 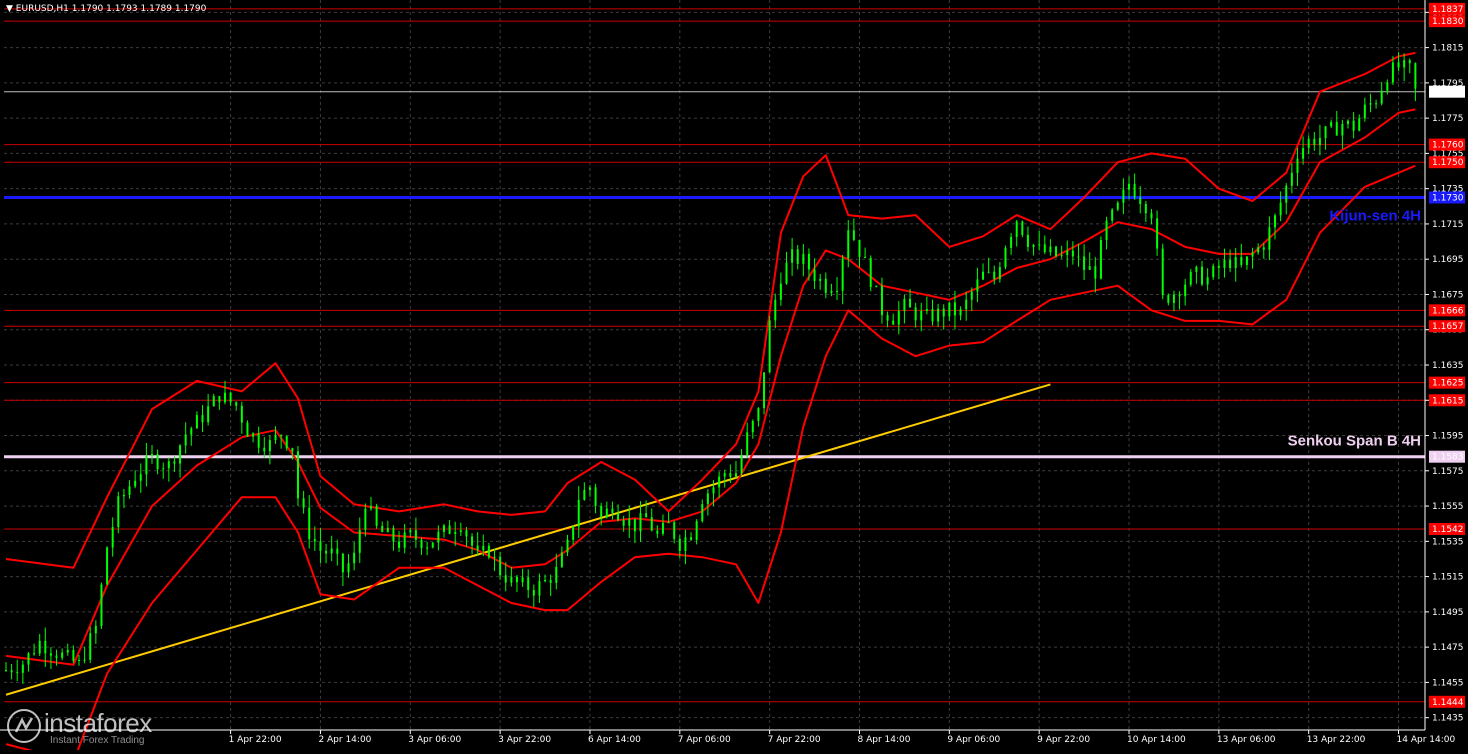 I want to click on kijun-price-tag: 1.1730, so click(x=1448, y=198).